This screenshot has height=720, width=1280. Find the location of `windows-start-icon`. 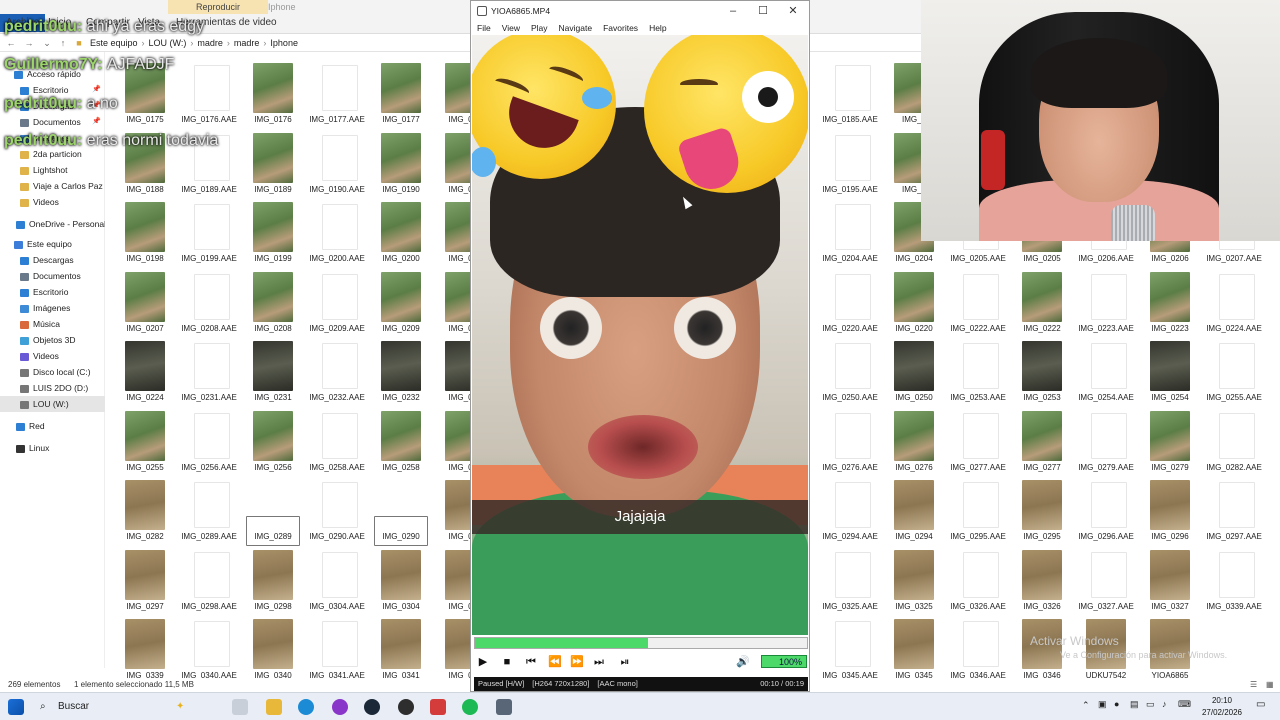

windows-start-icon is located at coordinates (16, 707).